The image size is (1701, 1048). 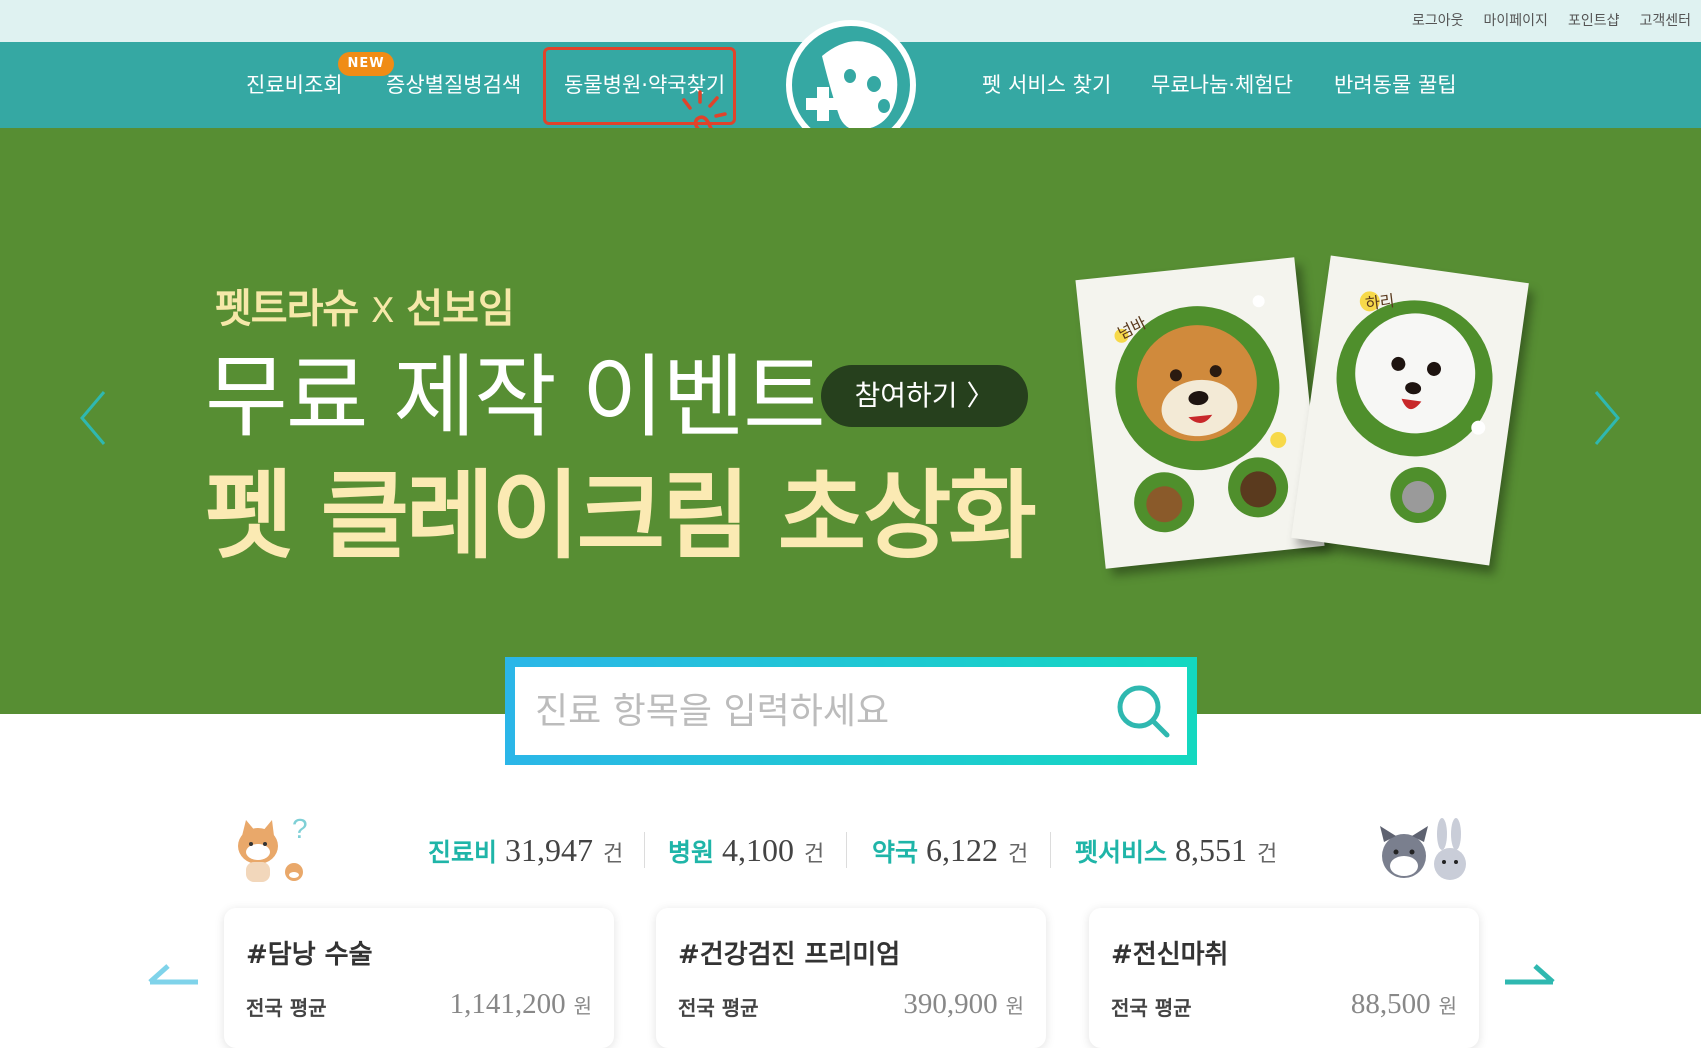 What do you see at coordinates (549, 850) in the screenshot?
I see `stat-cost-value: 31,947` at bounding box center [549, 850].